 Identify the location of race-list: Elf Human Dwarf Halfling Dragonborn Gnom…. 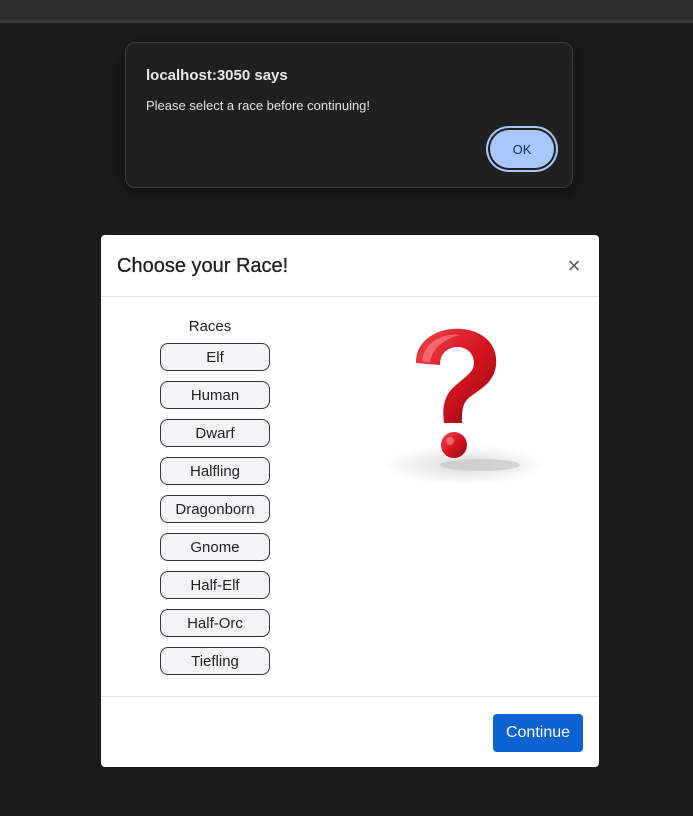
(215, 514).